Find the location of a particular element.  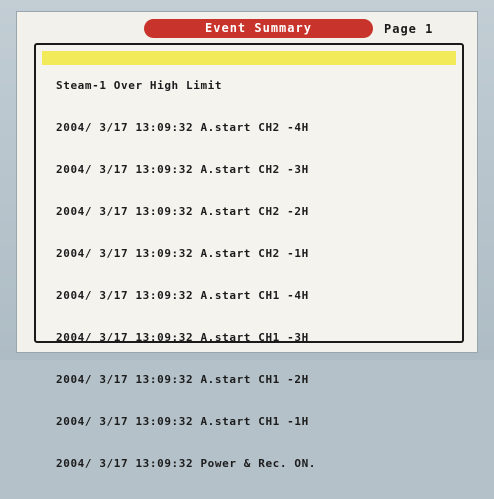

event-row: 2004/ 3/17 13:09:32 A.start CH1 -3H is located at coordinates (256, 338).